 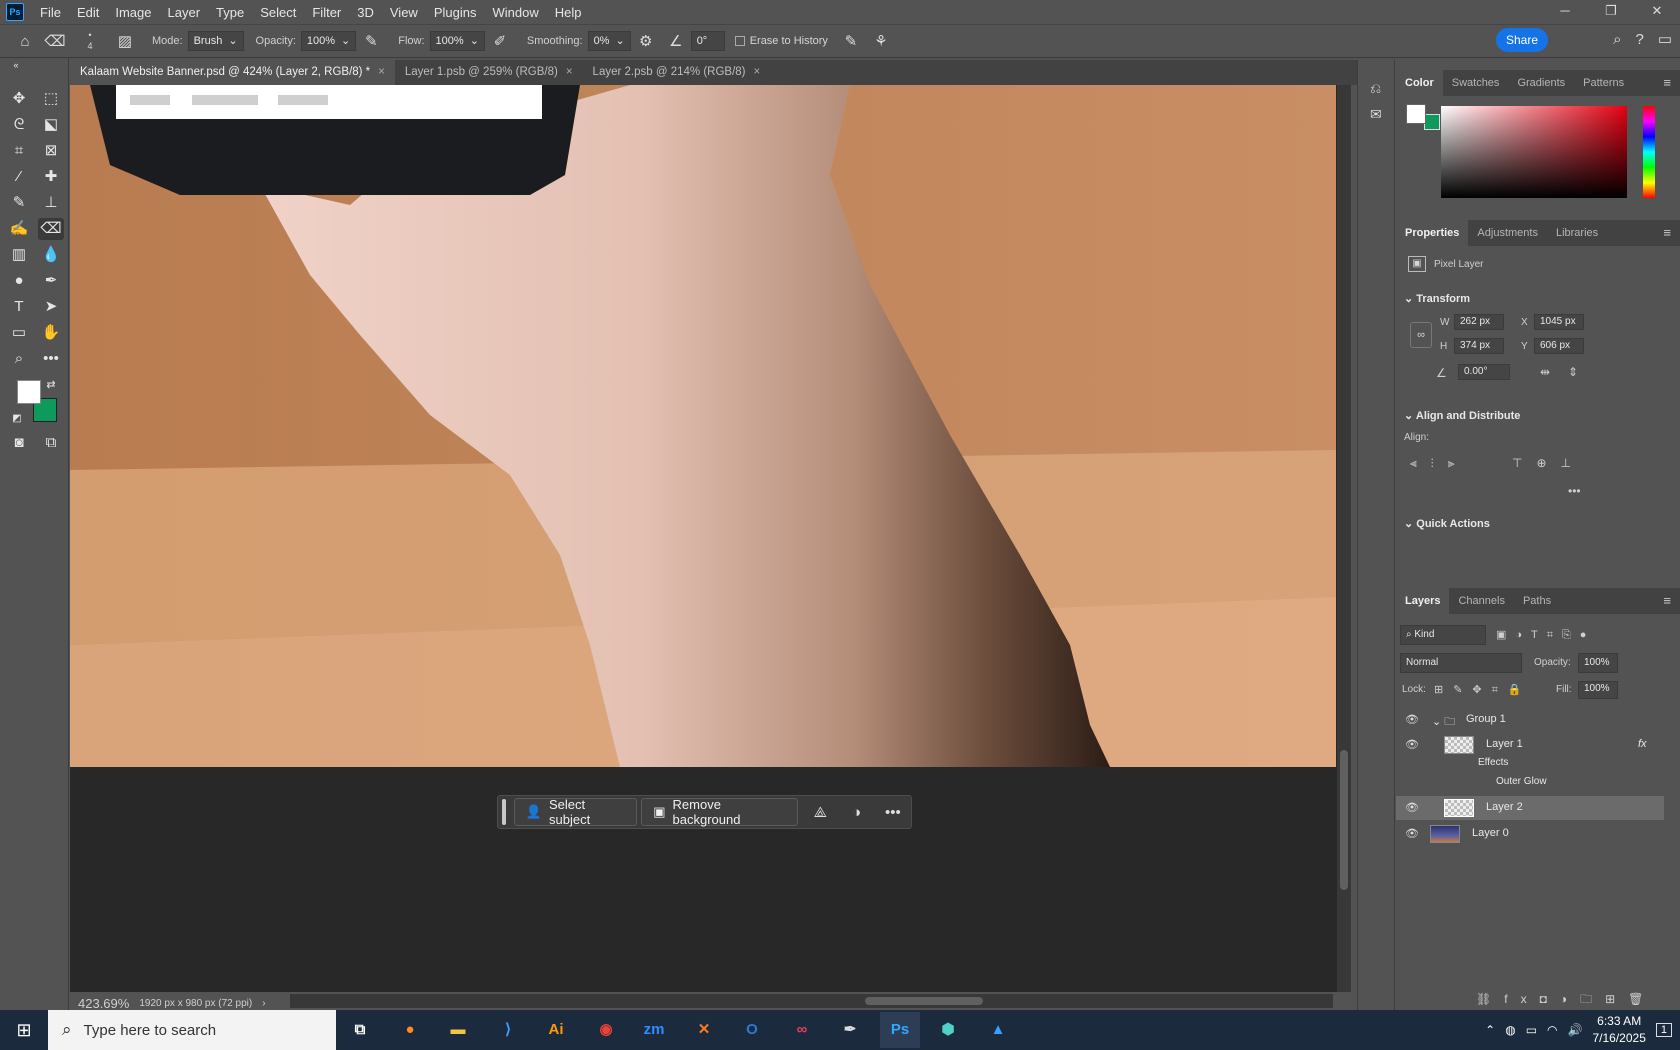 I want to click on foreground-color-chip, so click(x=1416, y=114).